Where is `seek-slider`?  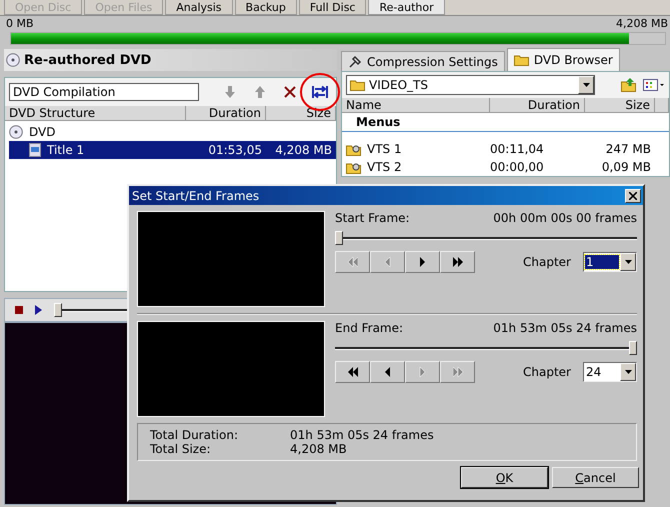 seek-slider is located at coordinates (58, 310).